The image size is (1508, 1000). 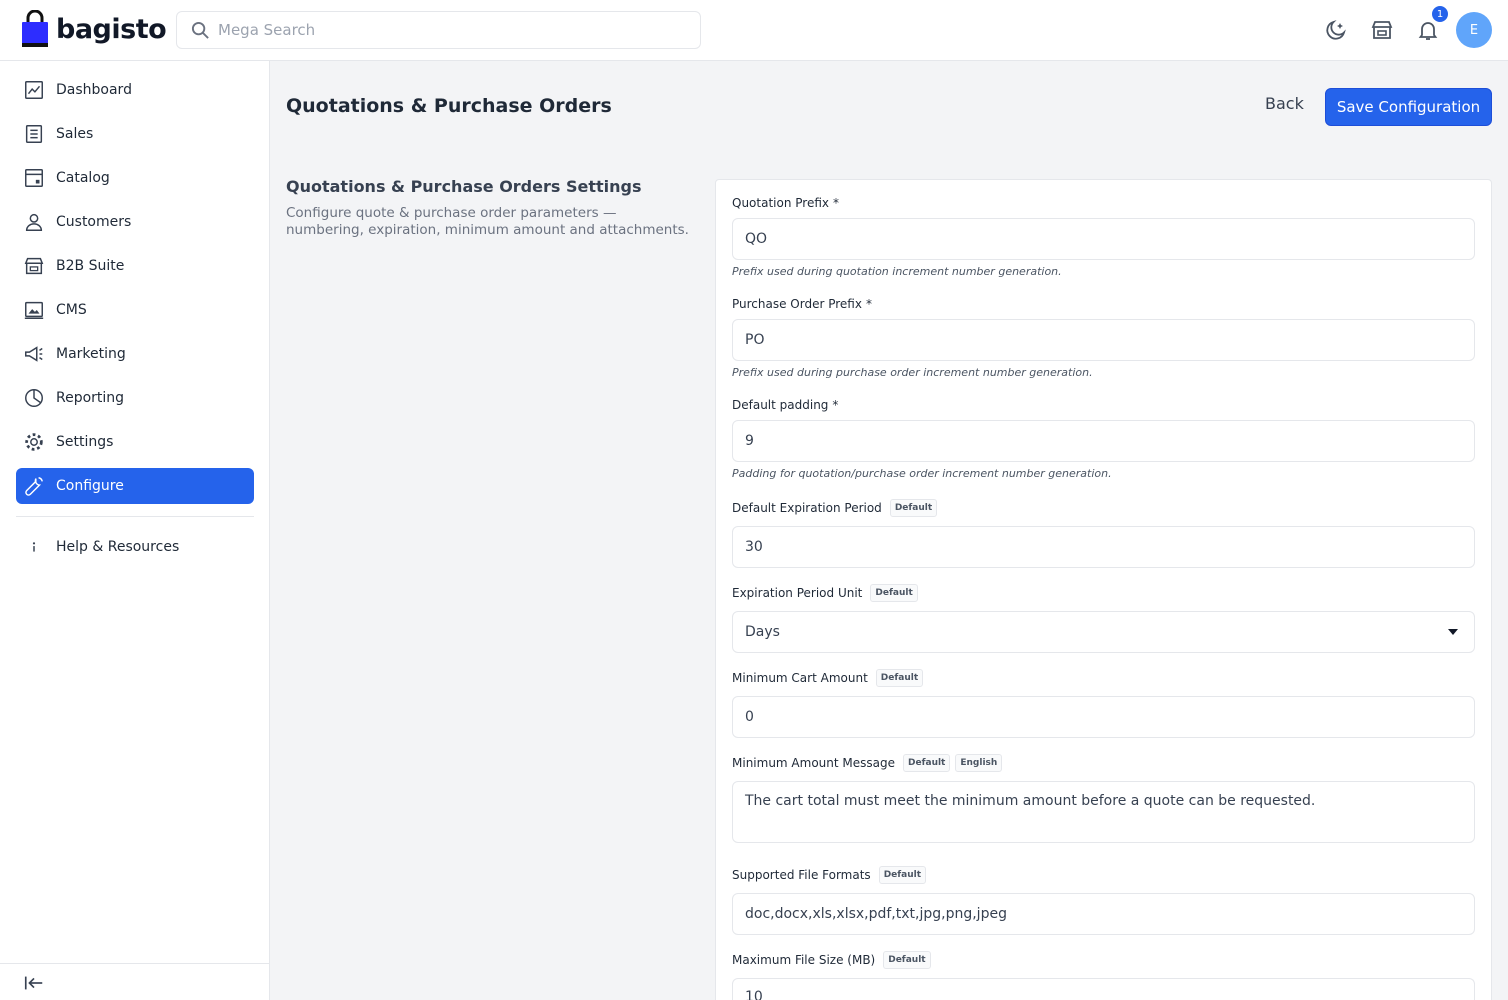 What do you see at coordinates (1336, 30) in the screenshot?
I see `dark-mode-moon-icon` at bounding box center [1336, 30].